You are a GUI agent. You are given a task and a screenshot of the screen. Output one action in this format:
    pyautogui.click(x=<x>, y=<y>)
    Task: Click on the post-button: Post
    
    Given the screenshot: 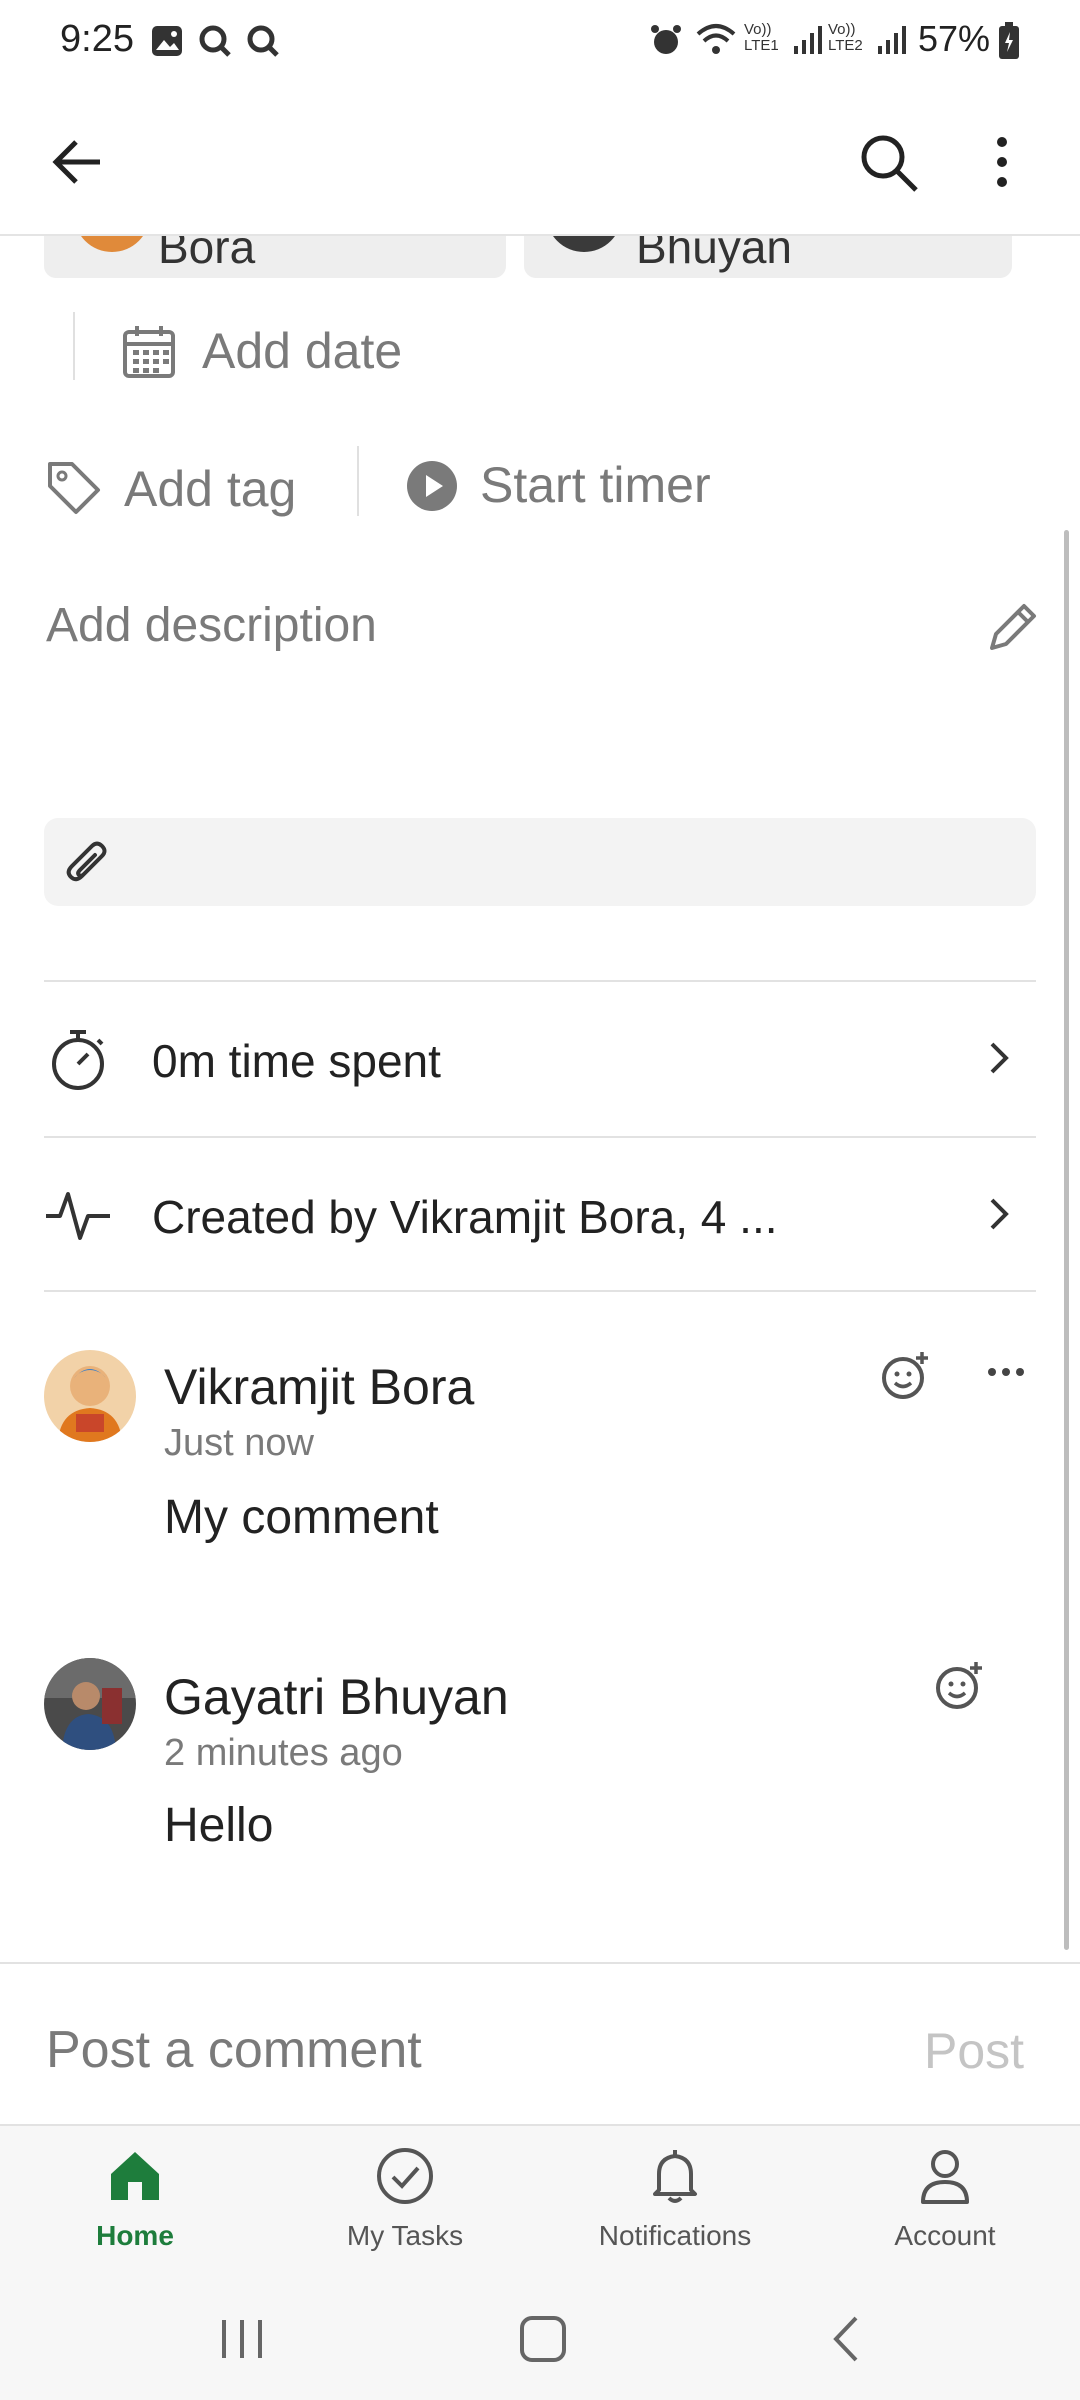 What is the action you would take?
    pyautogui.click(x=974, y=2051)
    